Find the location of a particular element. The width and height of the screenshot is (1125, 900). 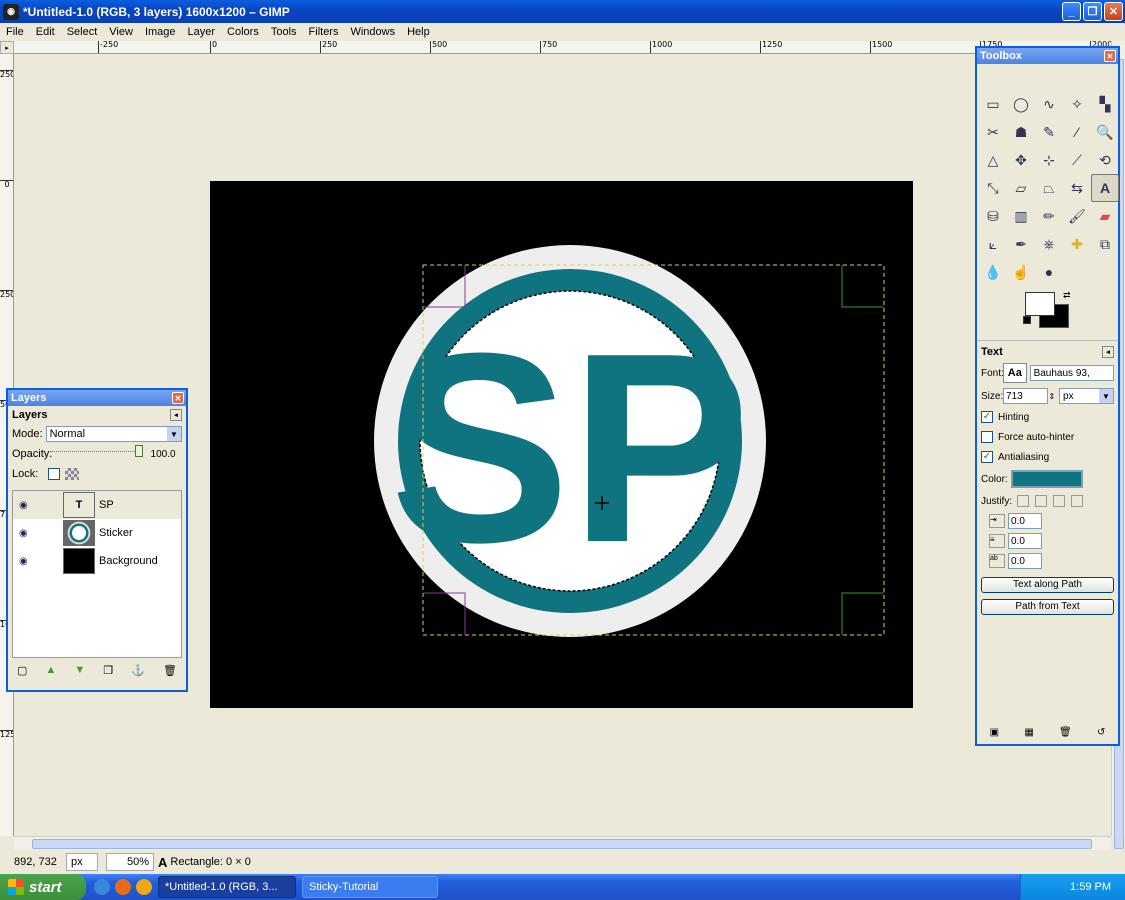

lower-layer-icon: ▼ is located at coordinates (79, 670).